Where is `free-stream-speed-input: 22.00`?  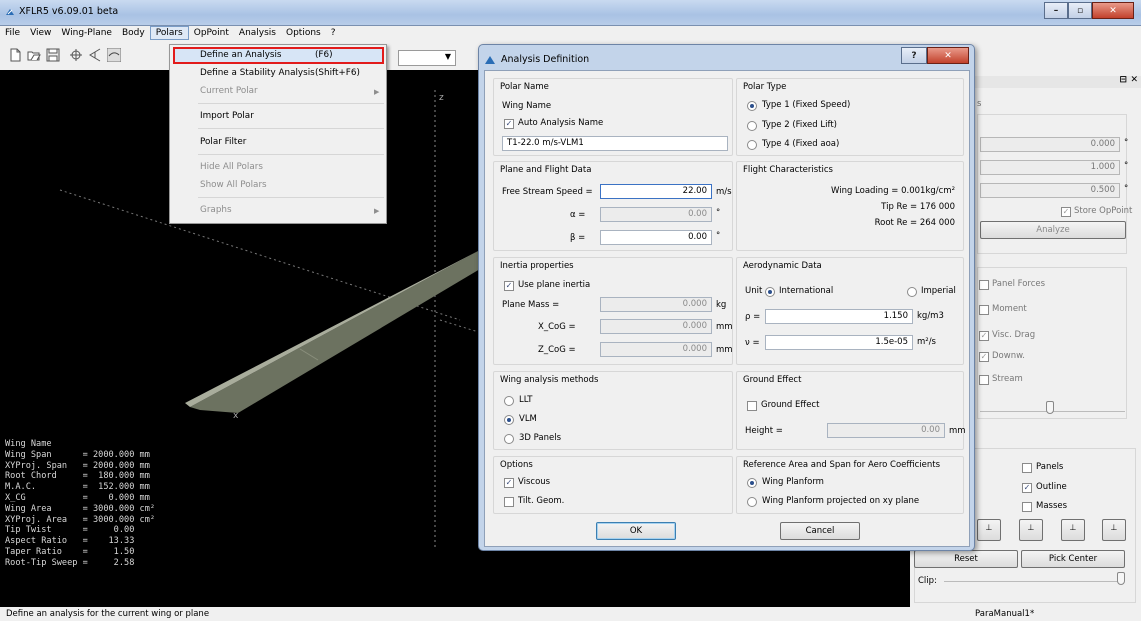 free-stream-speed-input: 22.00 is located at coordinates (656, 191).